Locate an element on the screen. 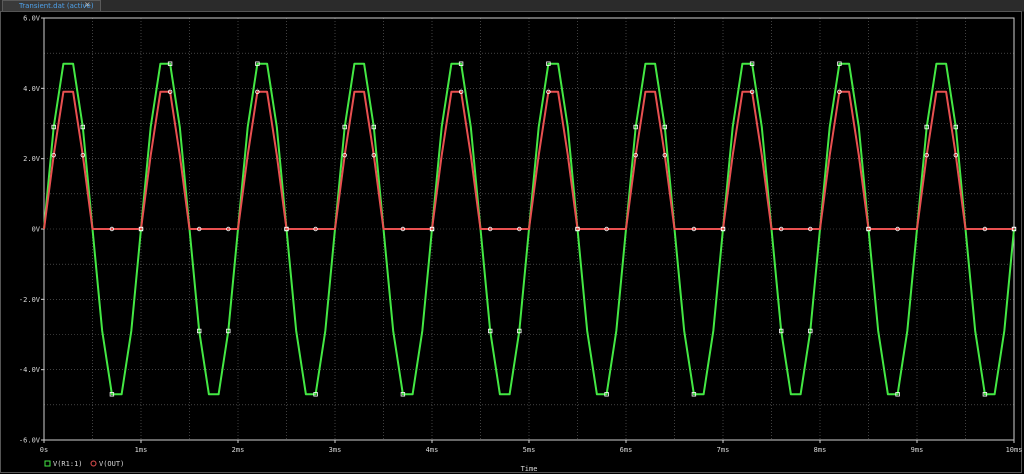  x-tick-label: 3ms is located at coordinates (335, 450).